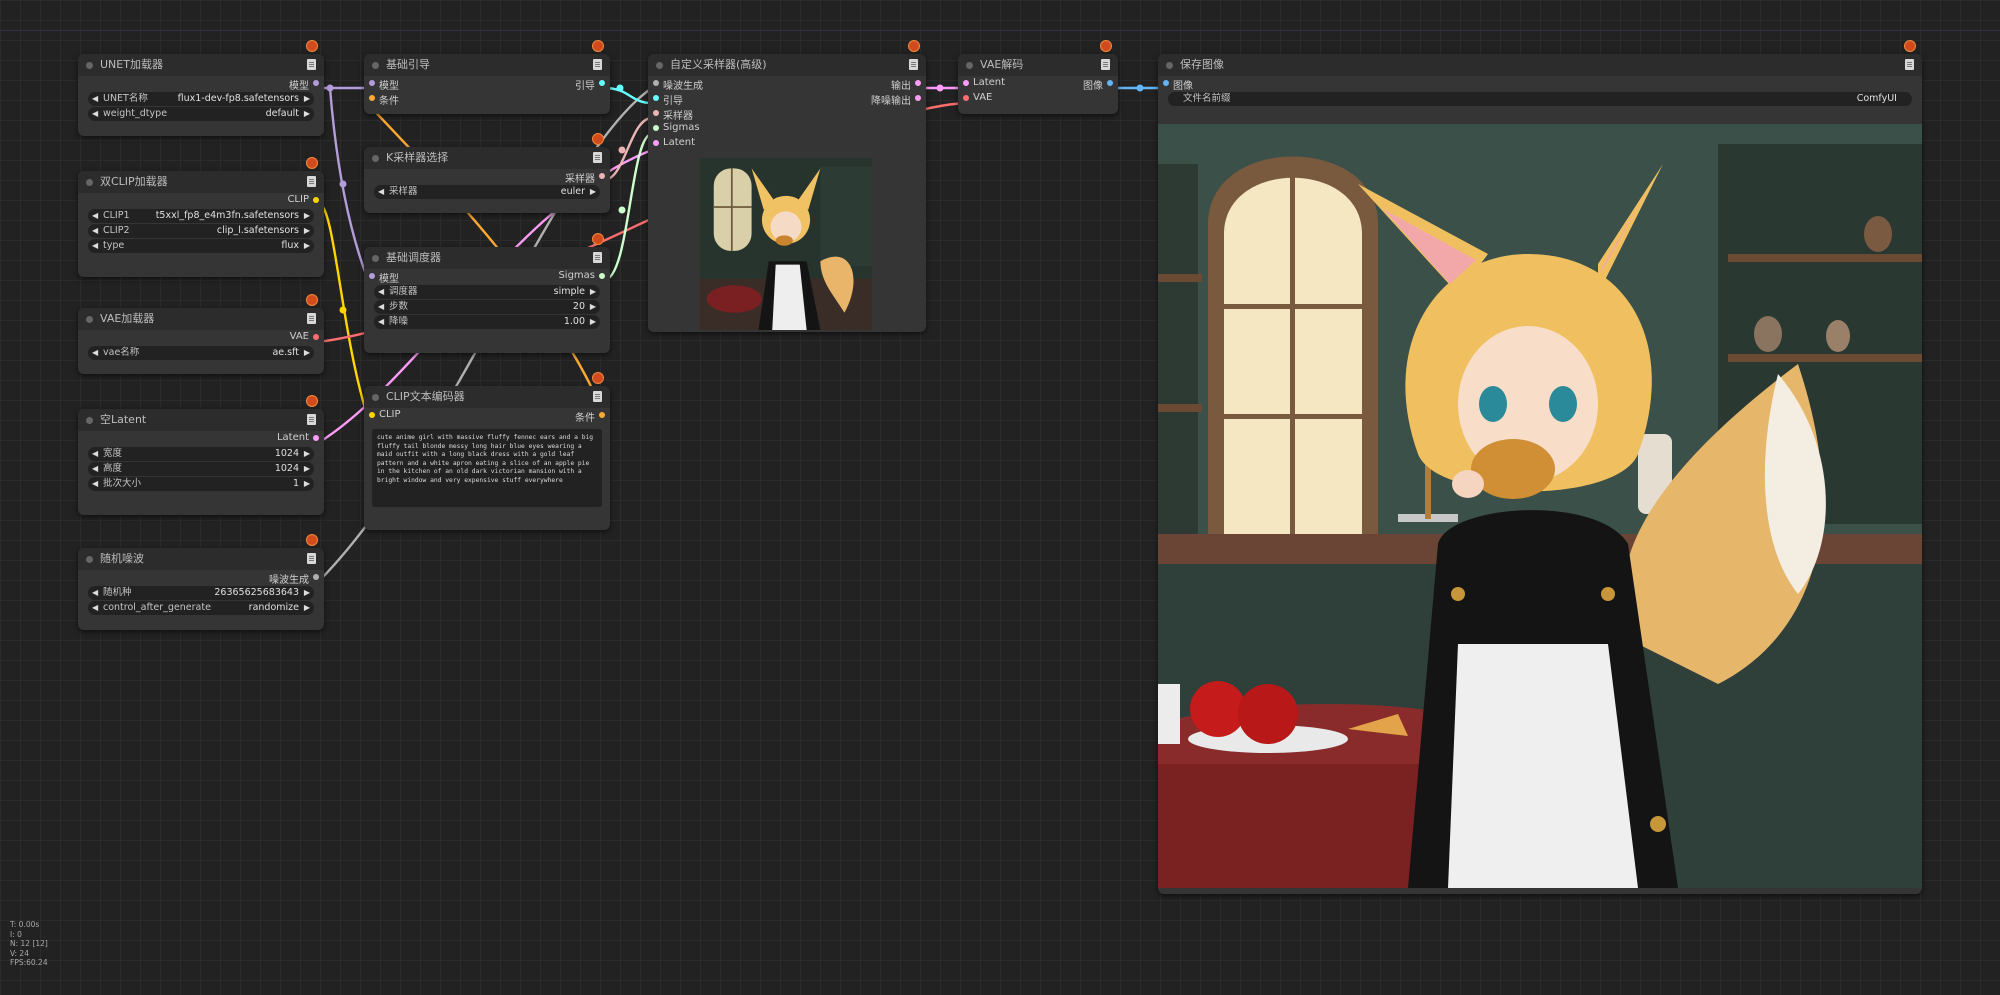 The height and width of the screenshot is (995, 2000). I want to click on node-ksampler-select: K采样器选择 采样器 ◀ 采样器 euler ▶, so click(487, 173).